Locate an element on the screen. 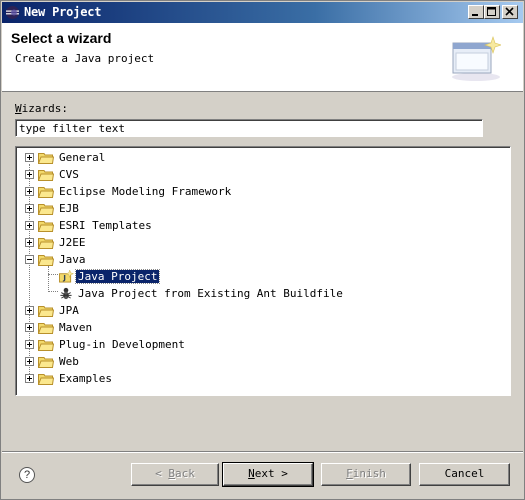 This screenshot has height=500, width=525. wizards-label: Wizards: is located at coordinates (41, 108).